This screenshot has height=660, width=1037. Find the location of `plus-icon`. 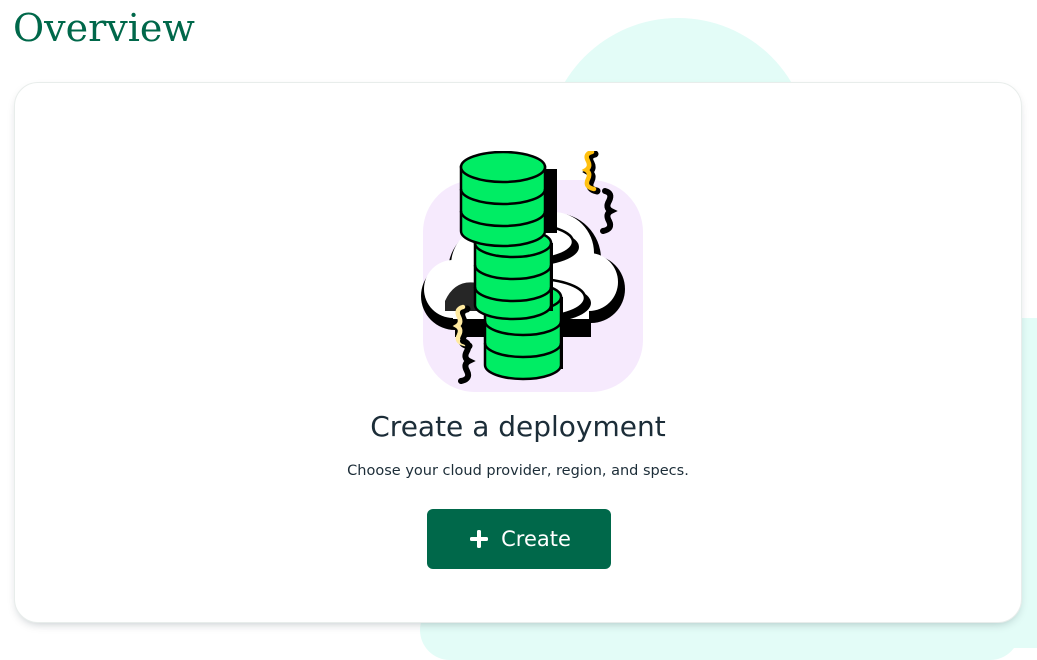

plus-icon is located at coordinates (479, 539).